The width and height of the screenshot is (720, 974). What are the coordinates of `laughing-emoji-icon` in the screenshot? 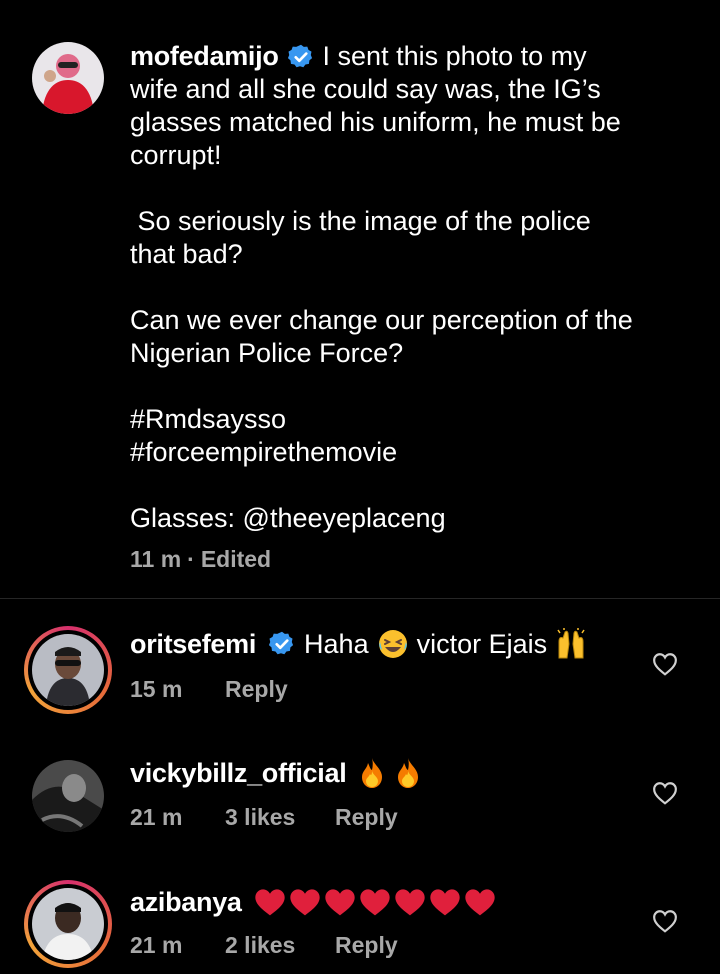 It's located at (392, 644).